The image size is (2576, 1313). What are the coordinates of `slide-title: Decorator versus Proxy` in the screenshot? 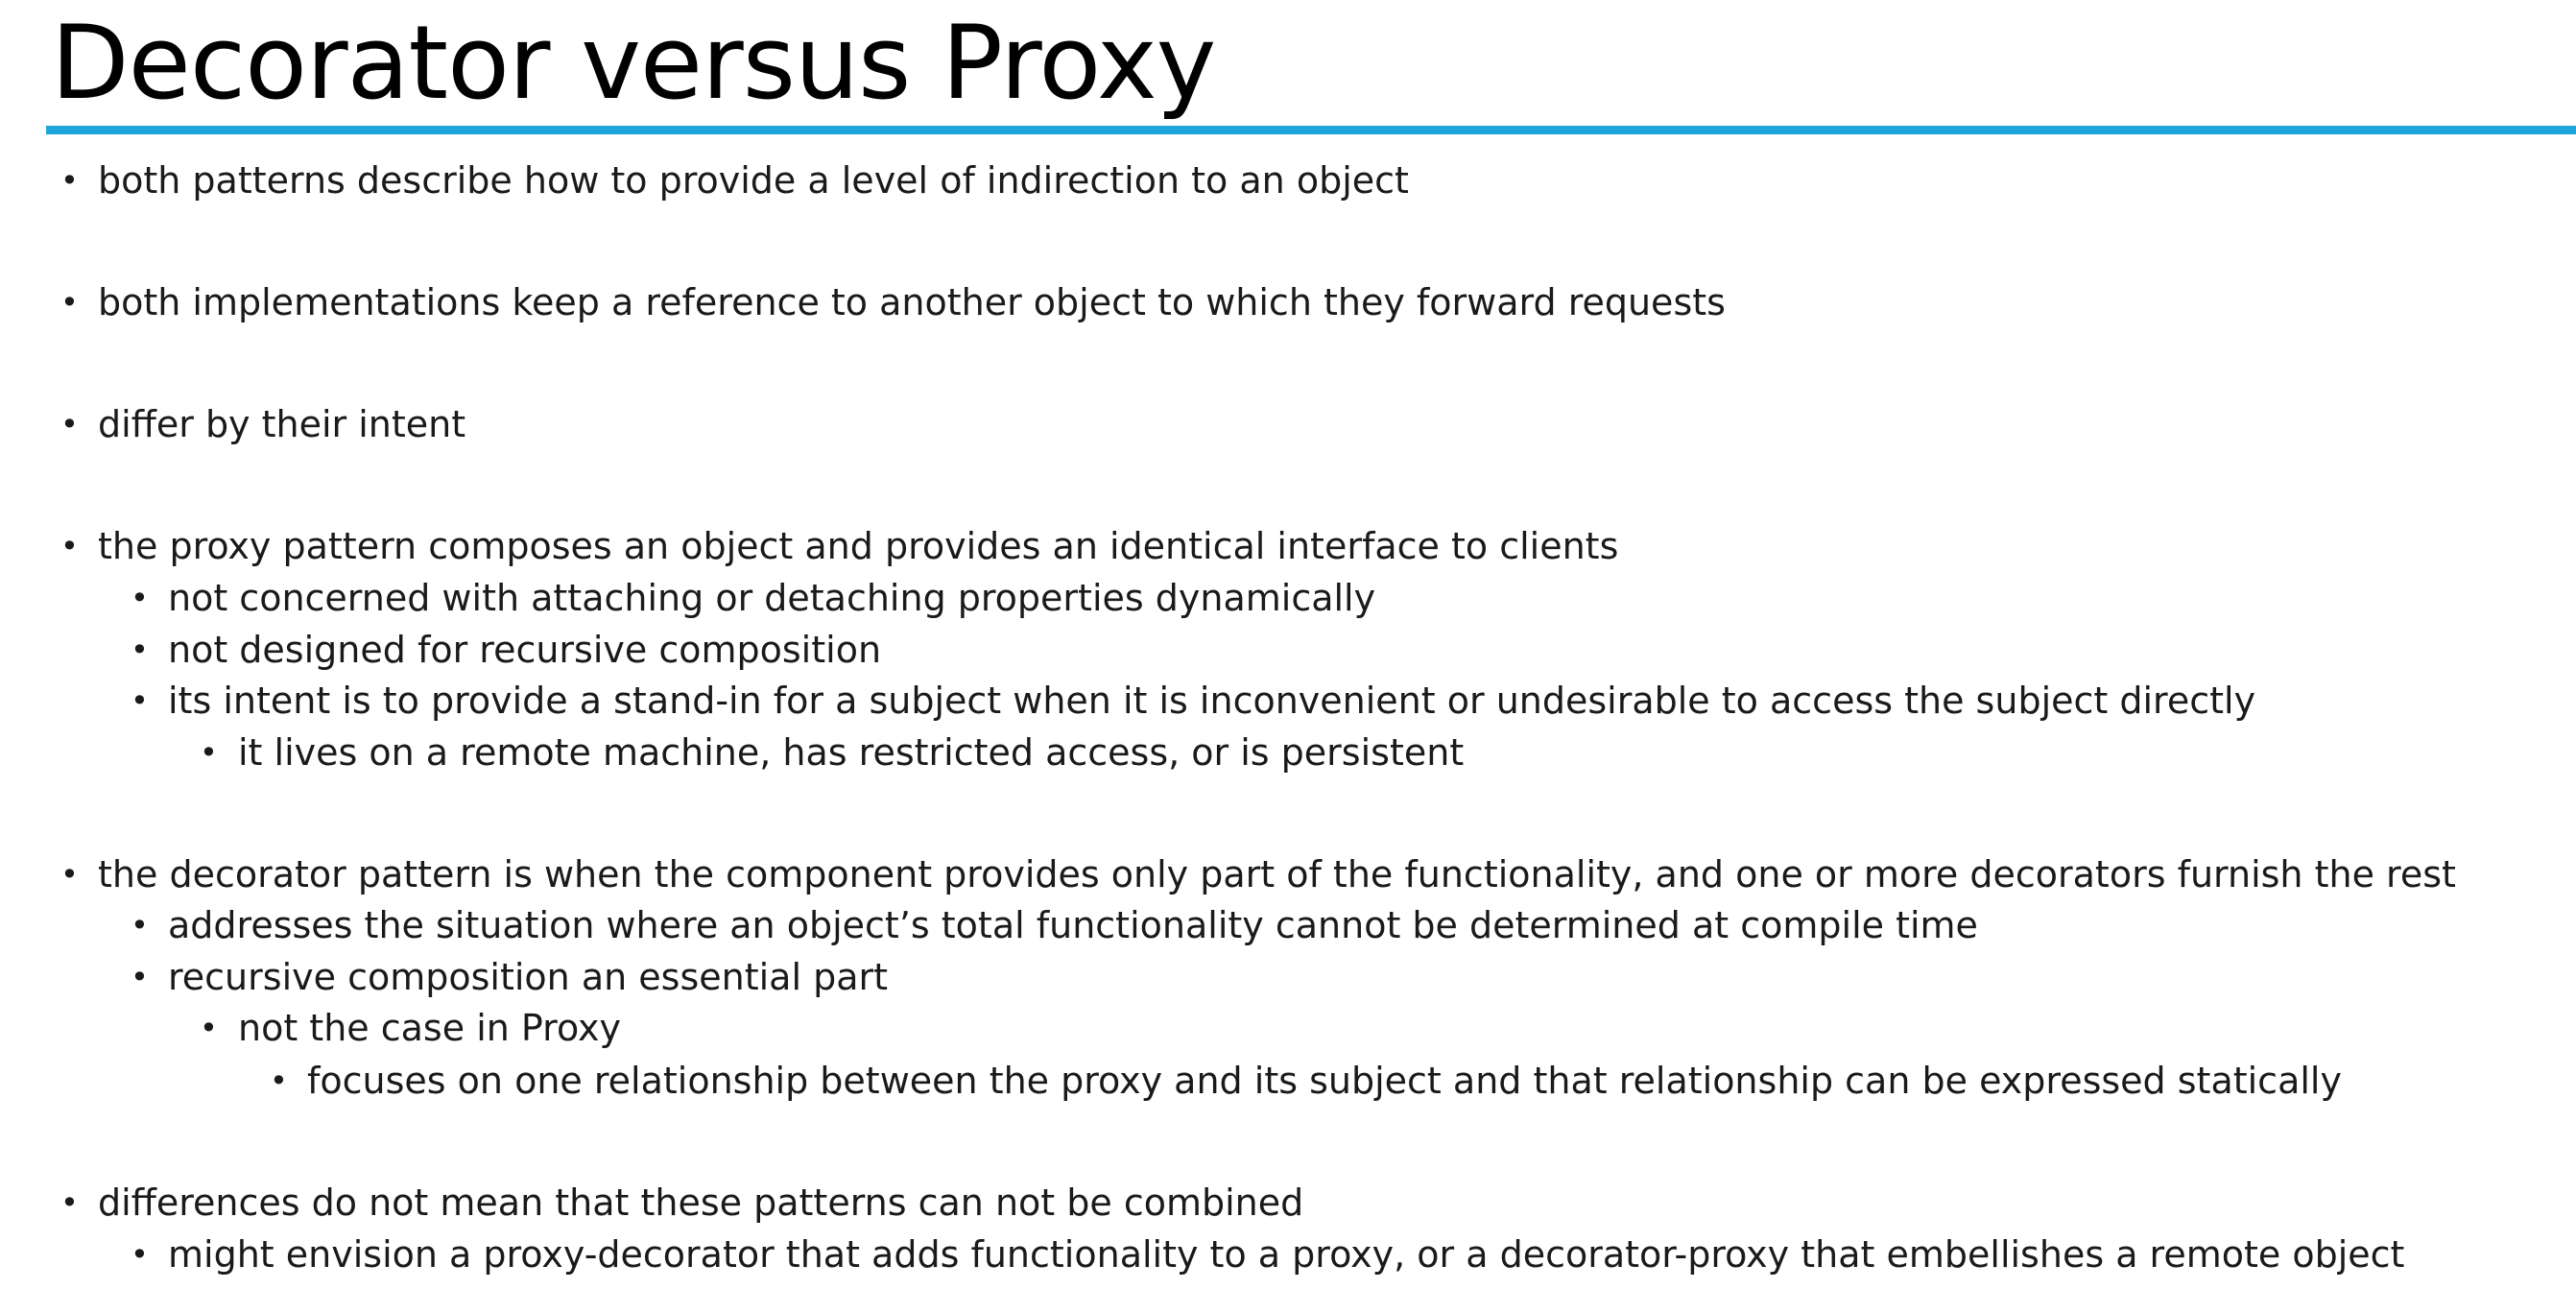 It's located at (633, 63).